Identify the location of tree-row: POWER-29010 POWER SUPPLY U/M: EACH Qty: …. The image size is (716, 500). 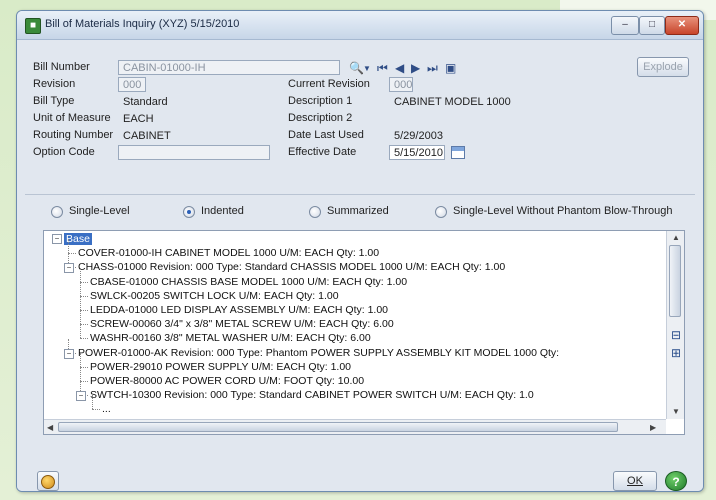
(220, 367).